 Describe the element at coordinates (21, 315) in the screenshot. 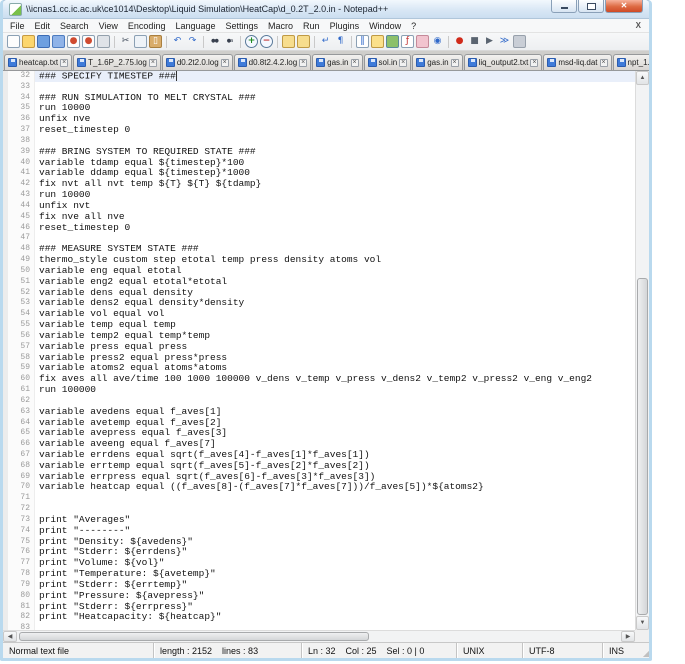

I see `line-number: 54` at that location.